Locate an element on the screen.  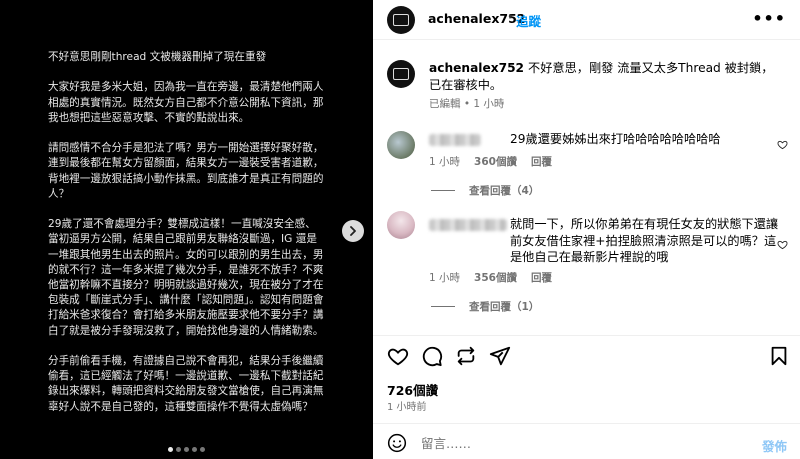
bookmark-icon is located at coordinates (779, 356).